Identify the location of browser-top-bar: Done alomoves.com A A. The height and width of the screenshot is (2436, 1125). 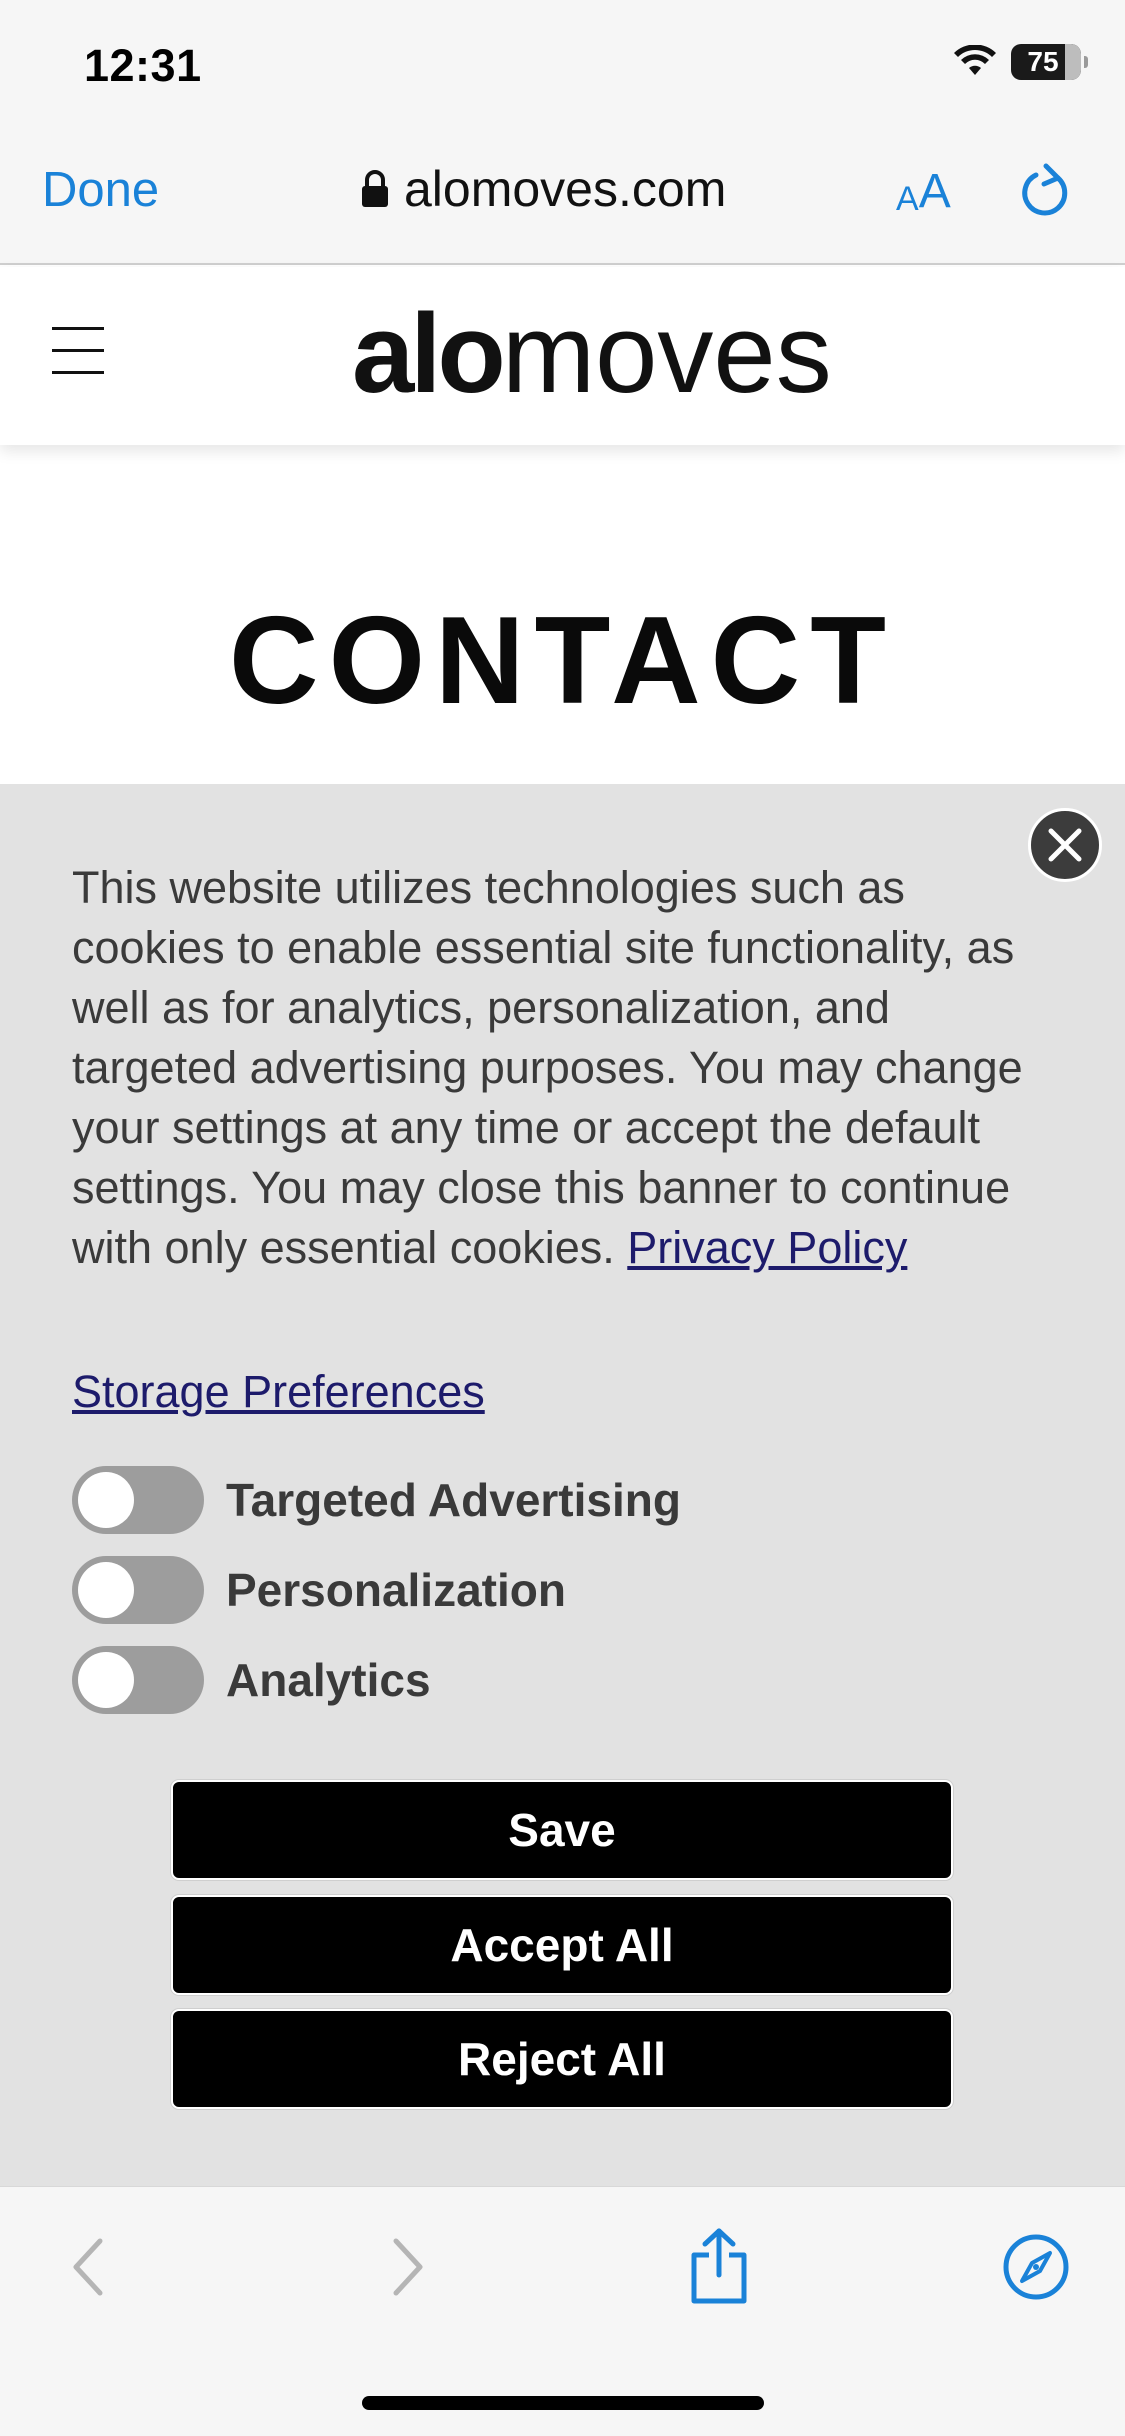
(562, 197).